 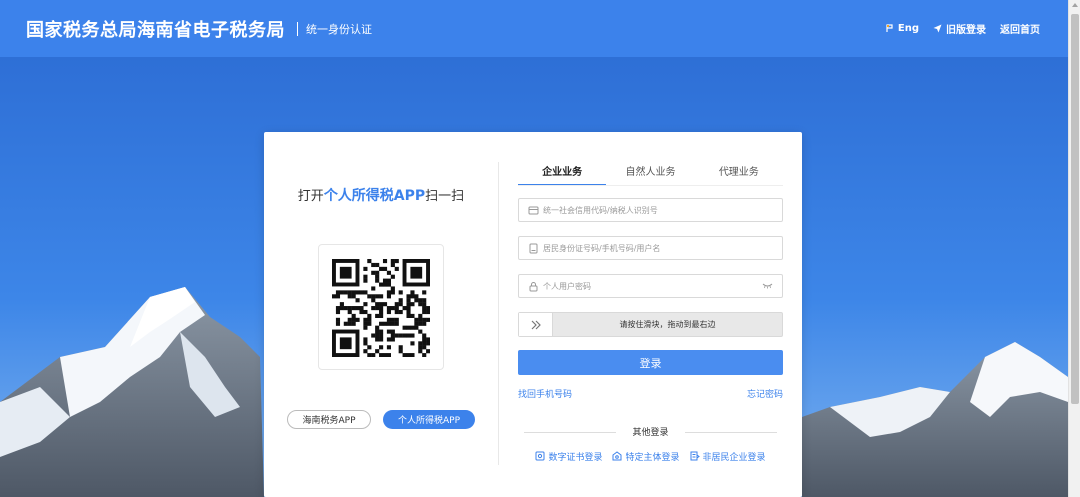 I want to click on qr-title: 打开个人所得税APP扫一扫, so click(x=381, y=195).